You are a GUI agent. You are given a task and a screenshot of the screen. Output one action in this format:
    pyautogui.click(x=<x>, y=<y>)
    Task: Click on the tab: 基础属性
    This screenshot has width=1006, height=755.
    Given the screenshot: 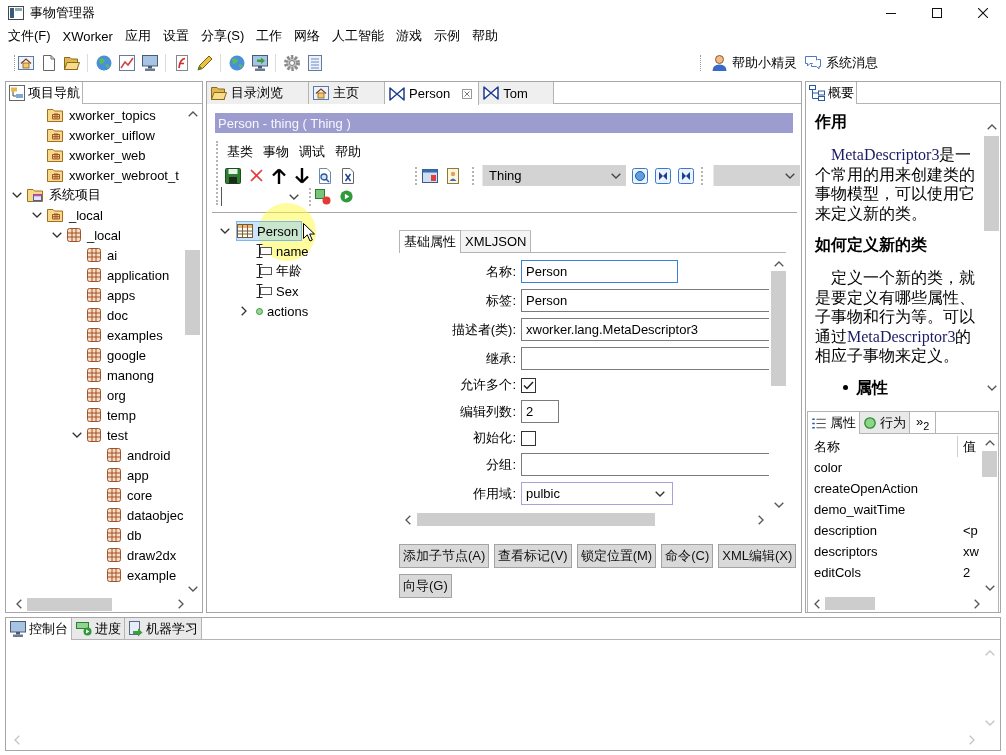 What is the action you would take?
    pyautogui.click(x=430, y=241)
    